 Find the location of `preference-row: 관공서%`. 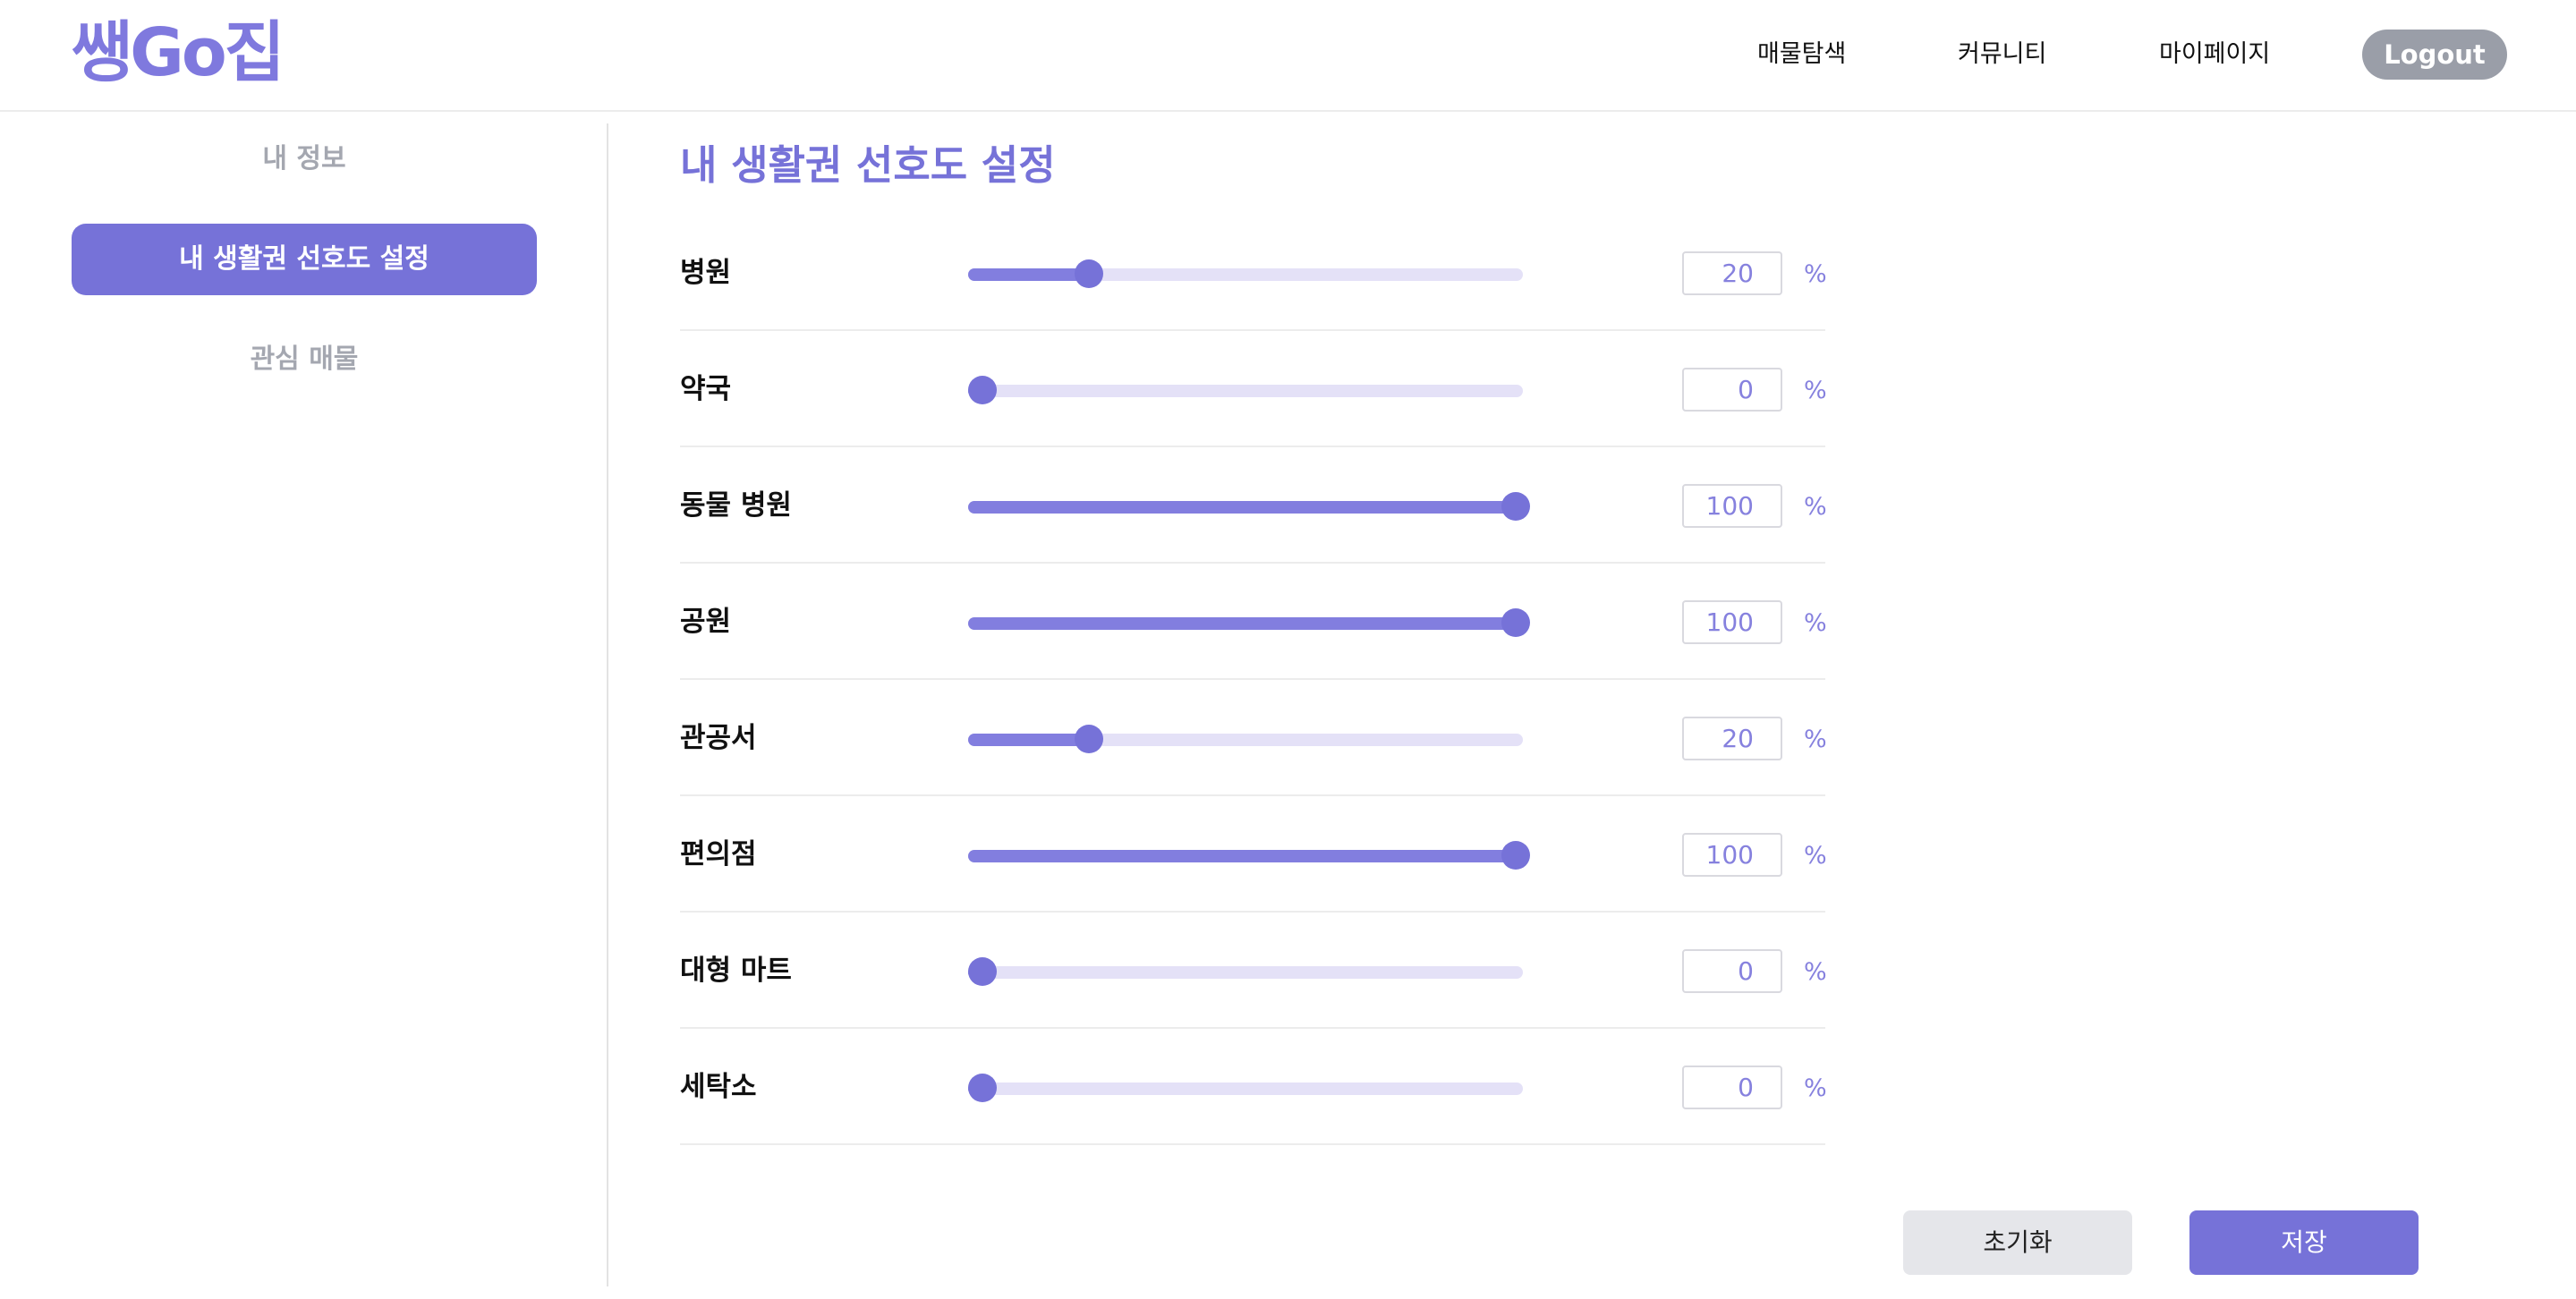

preference-row: 관공서% is located at coordinates (1253, 738).